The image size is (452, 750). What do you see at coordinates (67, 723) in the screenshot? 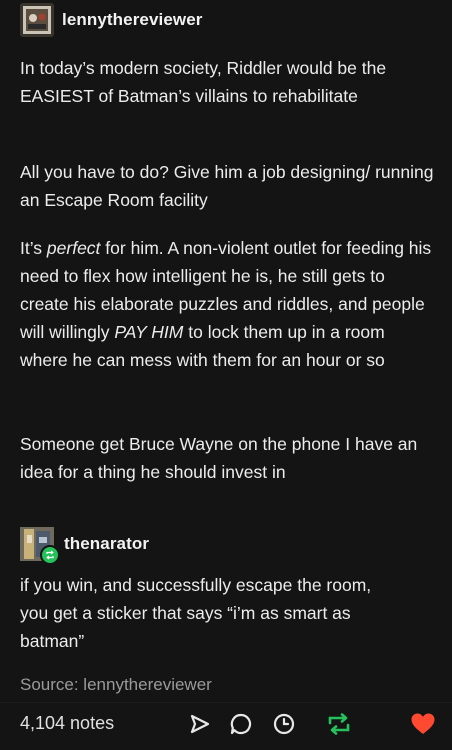
I see `notes-count: 4,104 notes` at bounding box center [67, 723].